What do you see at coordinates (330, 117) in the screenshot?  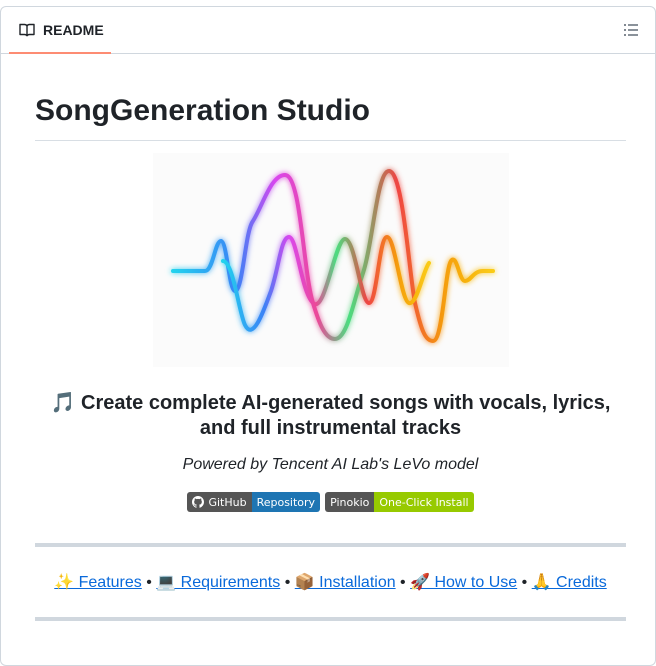 I see `page-title: SongGeneration Studio` at bounding box center [330, 117].